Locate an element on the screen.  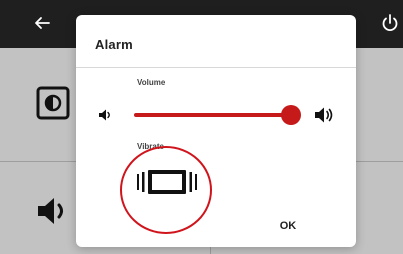
volume-label: Volume is located at coordinates (151, 82).